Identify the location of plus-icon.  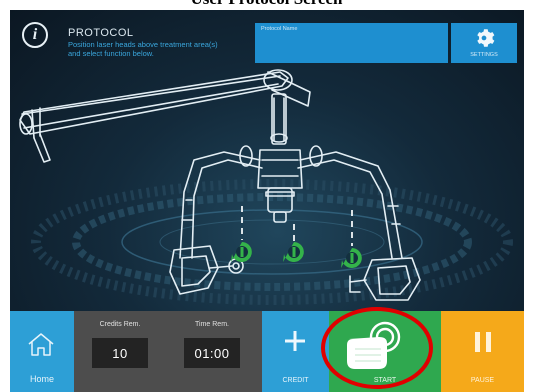
(295, 341).